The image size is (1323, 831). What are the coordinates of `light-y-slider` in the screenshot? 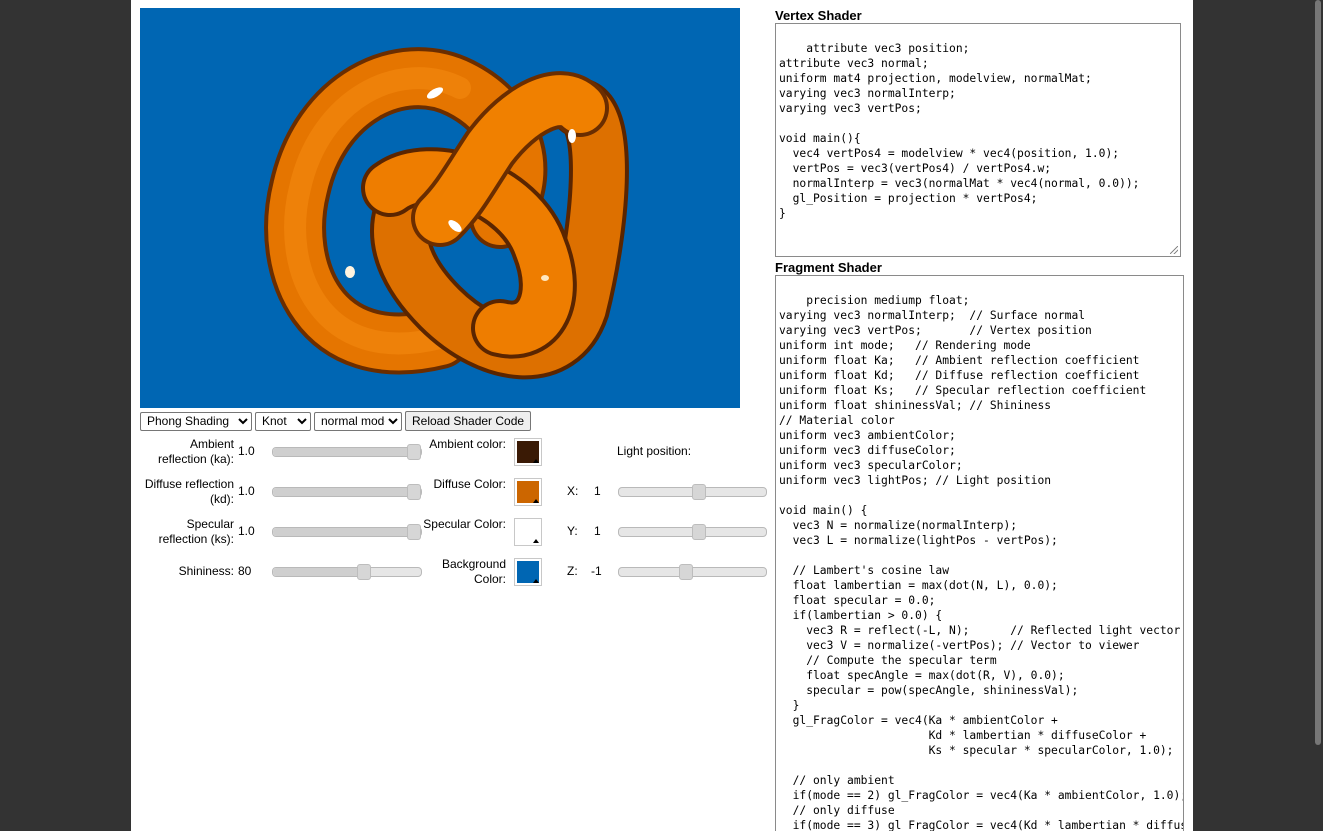 It's located at (692, 532).